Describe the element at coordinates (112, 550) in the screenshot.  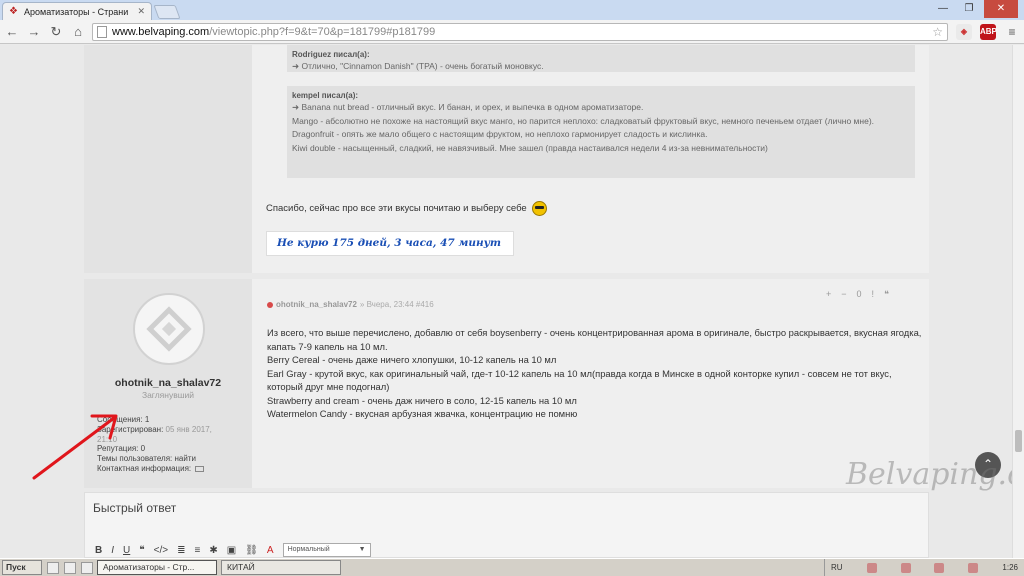
I see `italic-button: I` at that location.